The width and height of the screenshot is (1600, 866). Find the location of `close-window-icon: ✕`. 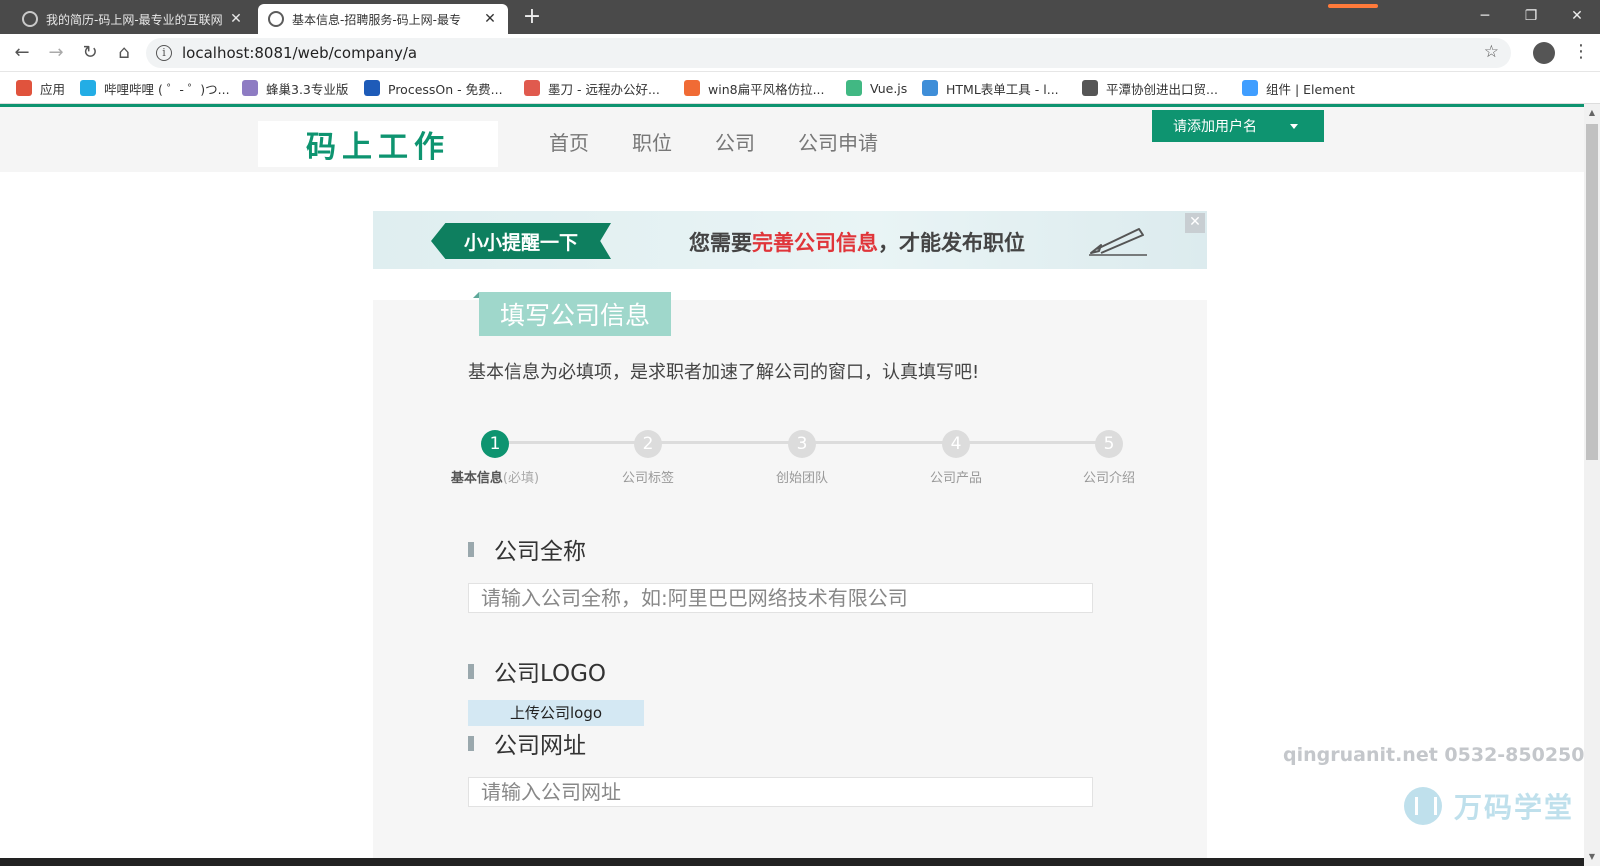

close-window-icon: ✕ is located at coordinates (1577, 17).